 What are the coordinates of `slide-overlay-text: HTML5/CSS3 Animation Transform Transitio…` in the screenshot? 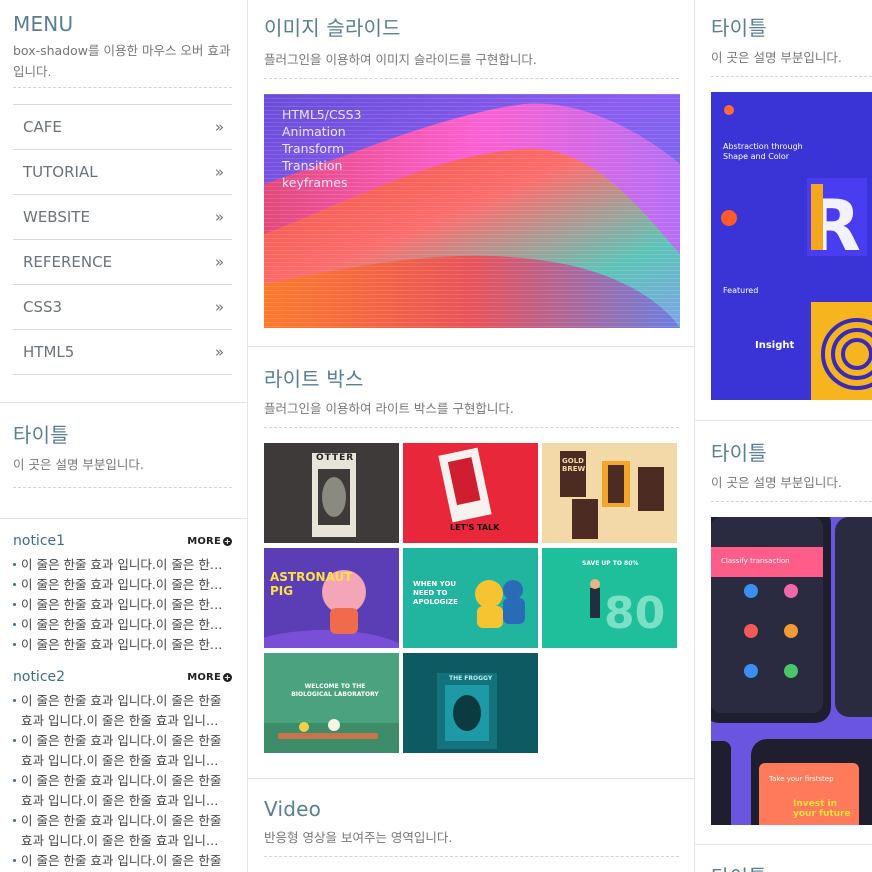 It's located at (322, 148).